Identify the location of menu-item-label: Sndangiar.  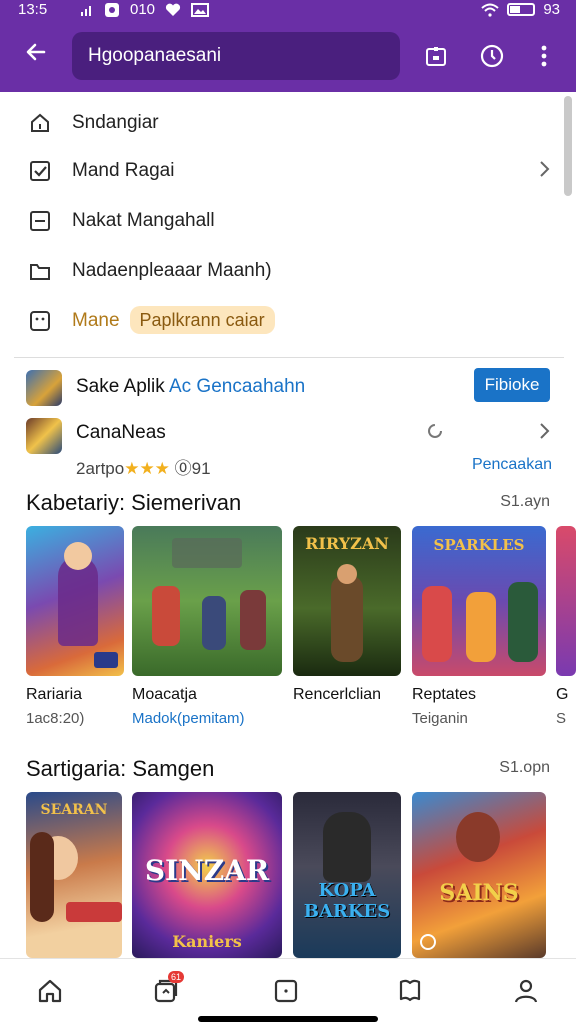
(115, 122).